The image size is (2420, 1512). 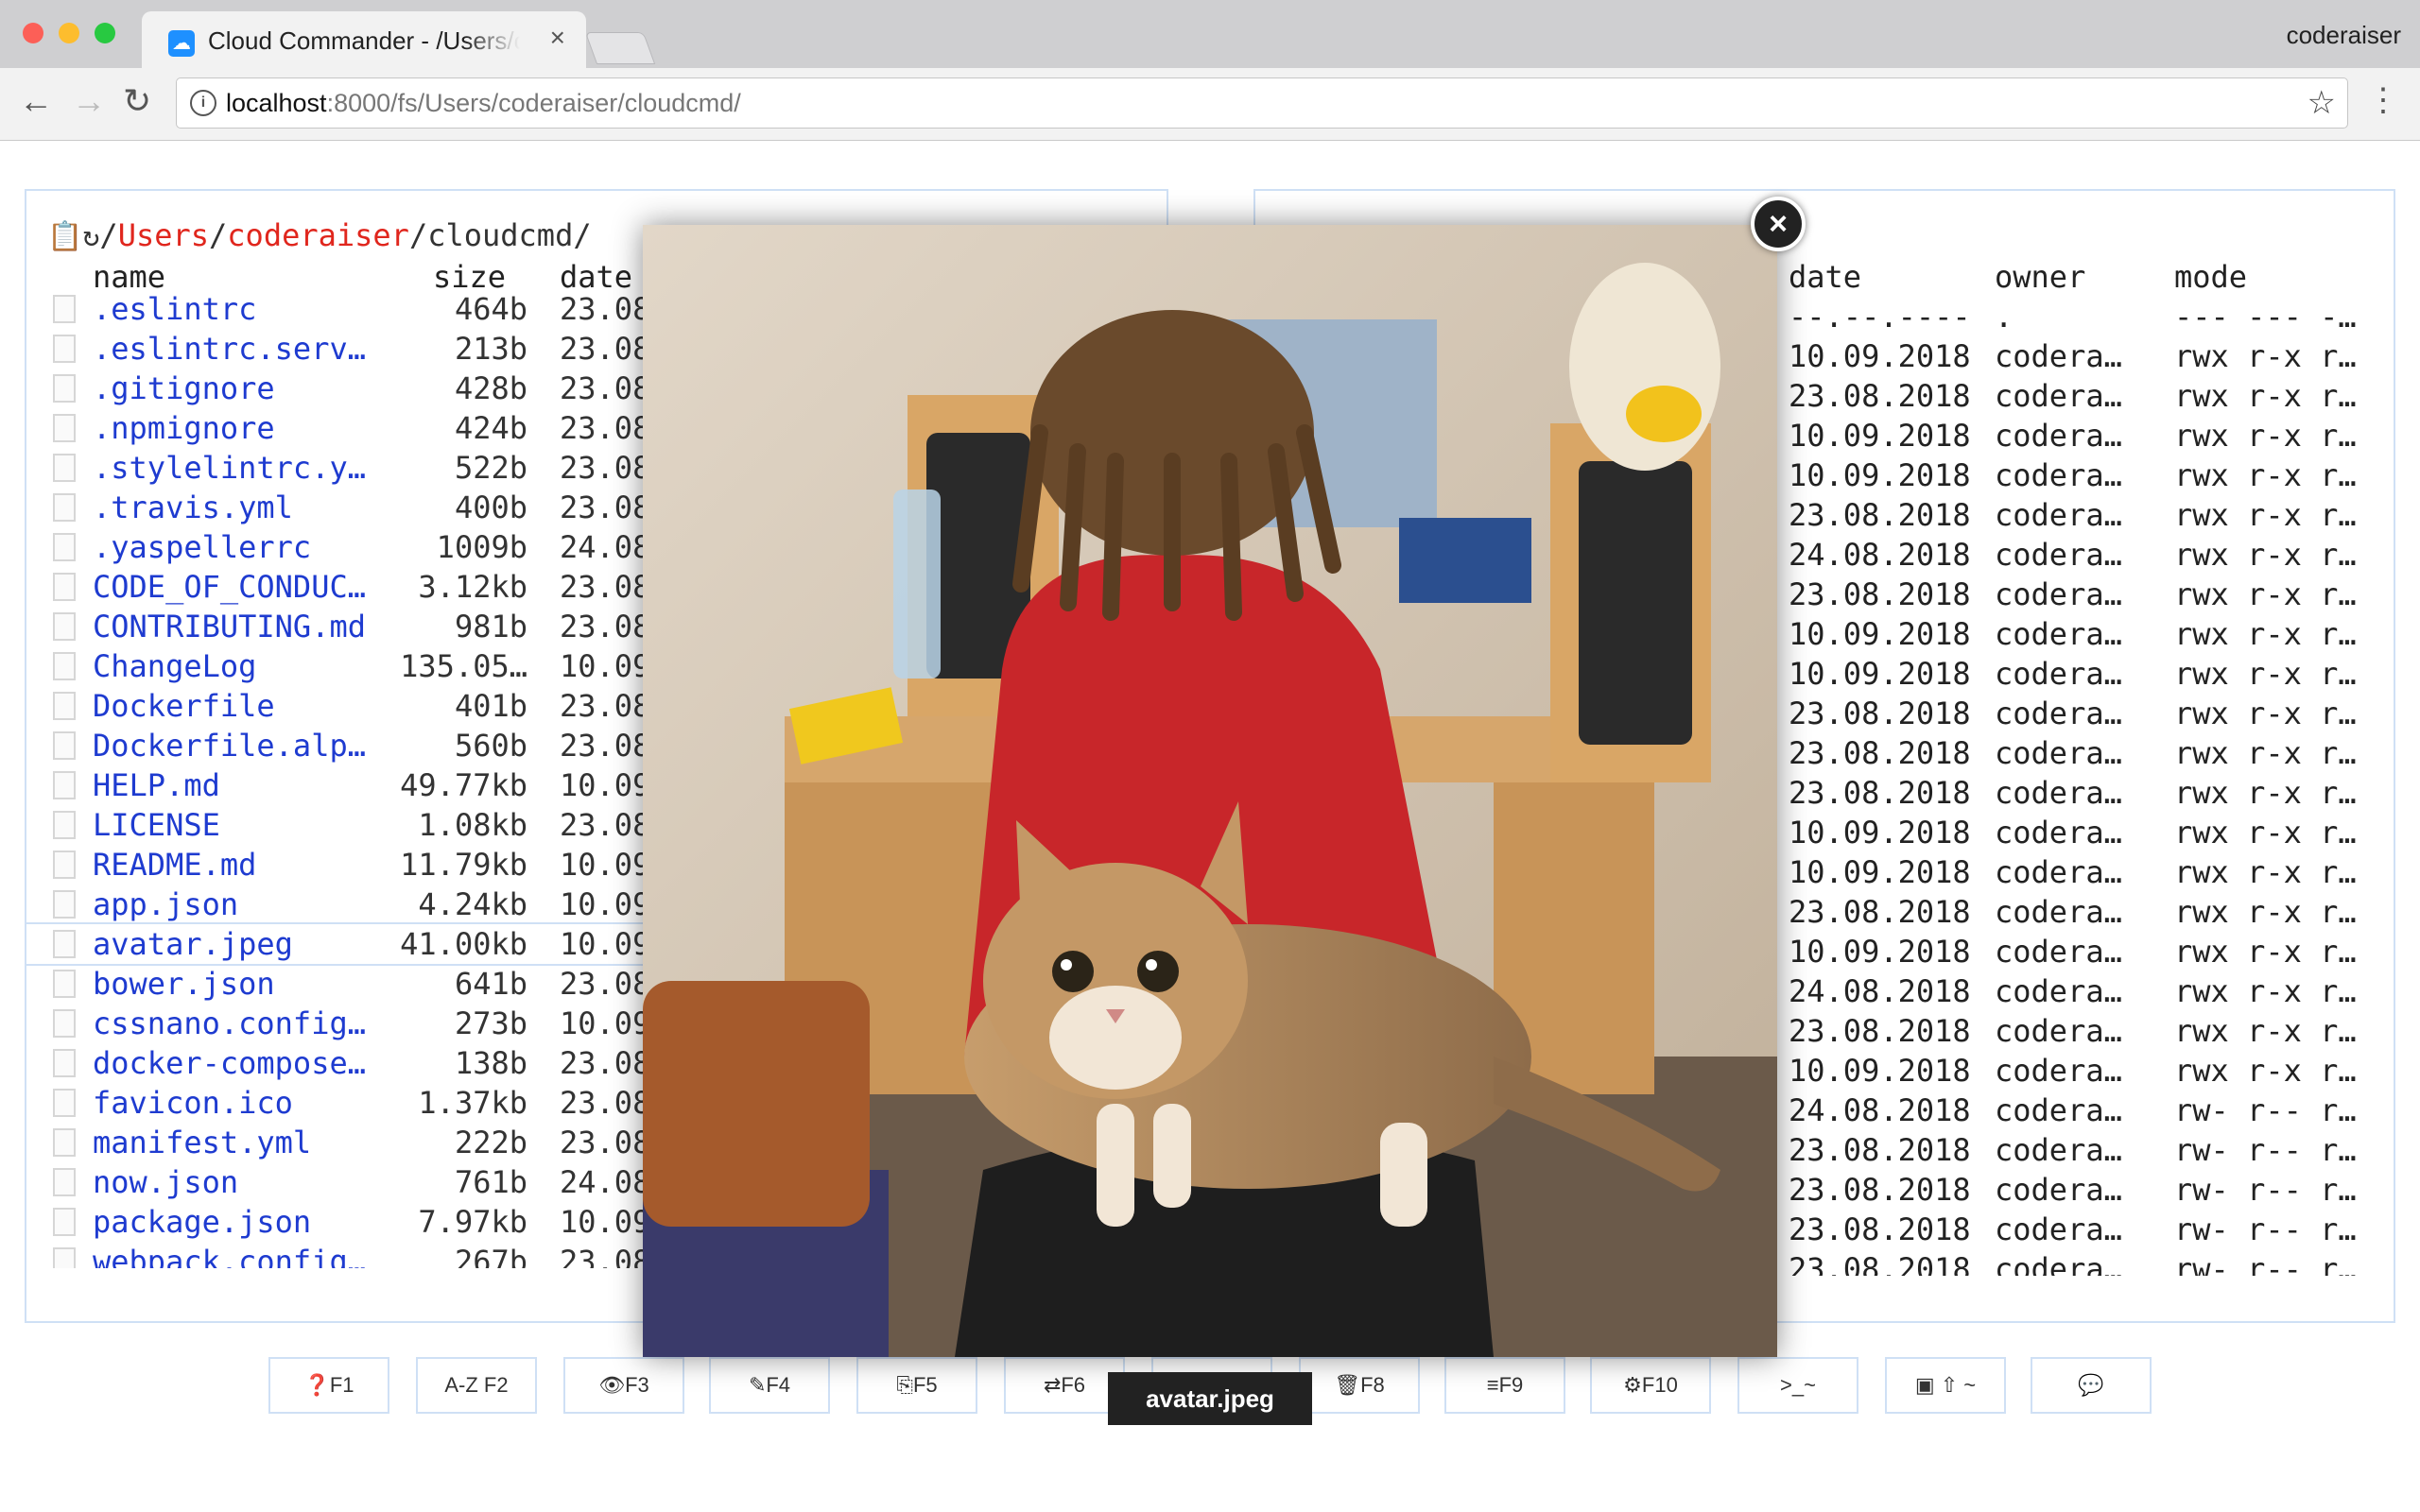 What do you see at coordinates (229, 626) in the screenshot?
I see `file-name: CONTRIBUTING.md` at bounding box center [229, 626].